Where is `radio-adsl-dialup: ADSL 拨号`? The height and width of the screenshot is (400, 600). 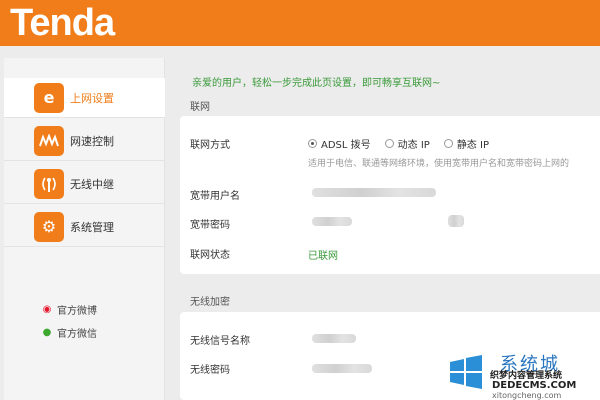
radio-adsl-dialup: ADSL 拨号 is located at coordinates (339, 143).